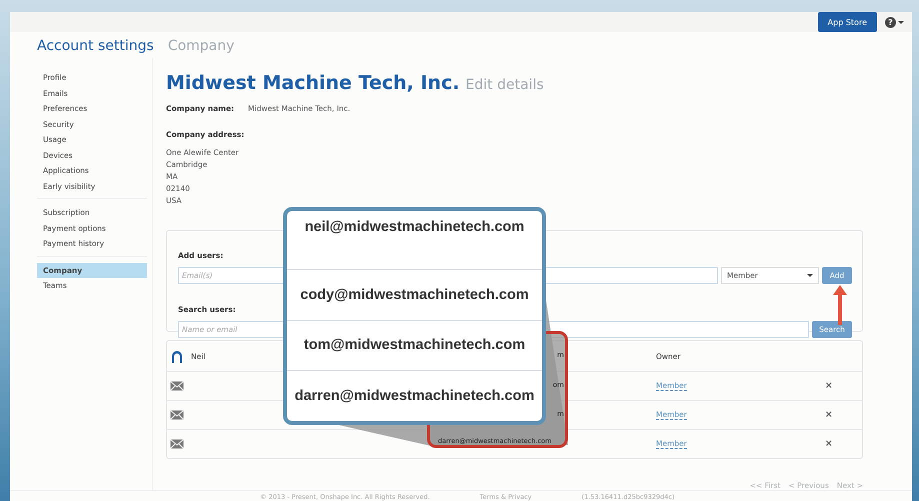 This screenshot has height=501, width=919. What do you see at coordinates (414, 294) in the screenshot?
I see `callout-email: cody@midwestmachinetech.com` at bounding box center [414, 294].